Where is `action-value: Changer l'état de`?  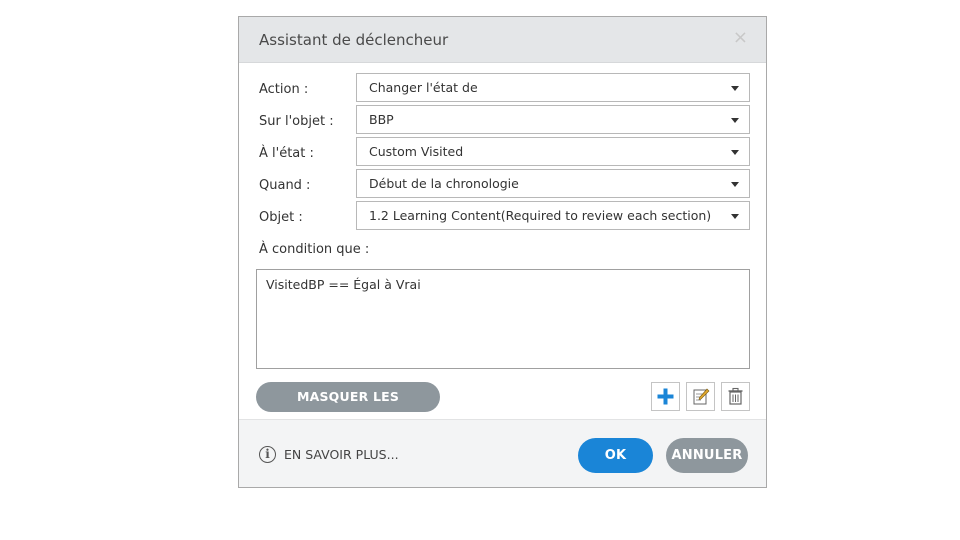
action-value: Changer l'état de is located at coordinates (423, 87).